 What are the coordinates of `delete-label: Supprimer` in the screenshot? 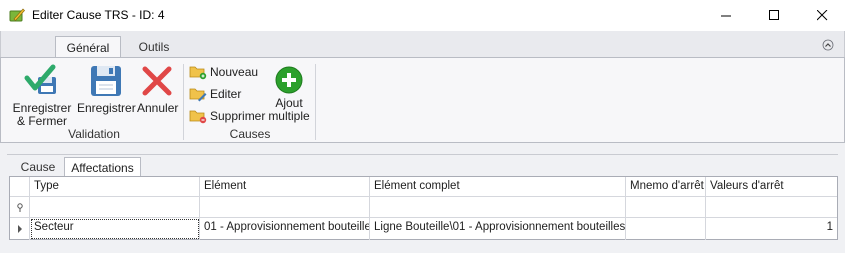 It's located at (238, 116).